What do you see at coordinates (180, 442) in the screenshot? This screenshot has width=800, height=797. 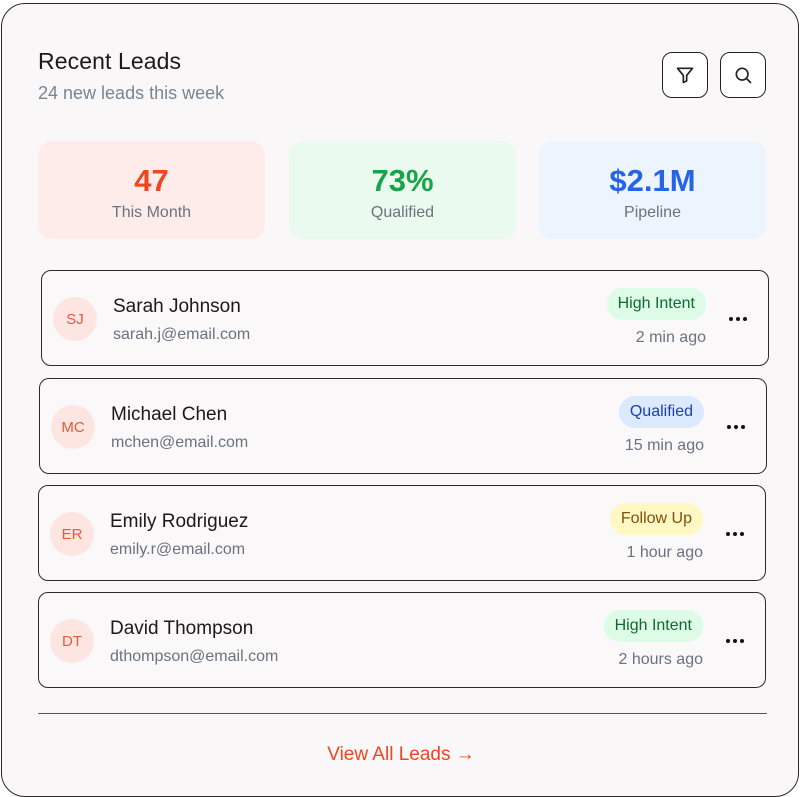 I see `lead-email: mchen@email.com` at bounding box center [180, 442].